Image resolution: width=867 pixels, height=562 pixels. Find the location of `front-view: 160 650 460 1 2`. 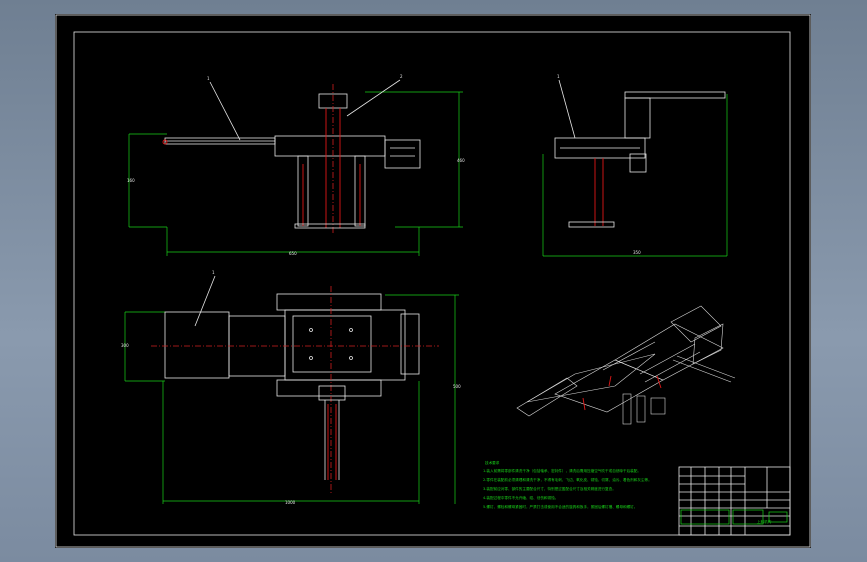

front-view: 160 650 460 1 2 is located at coordinates (296, 165).